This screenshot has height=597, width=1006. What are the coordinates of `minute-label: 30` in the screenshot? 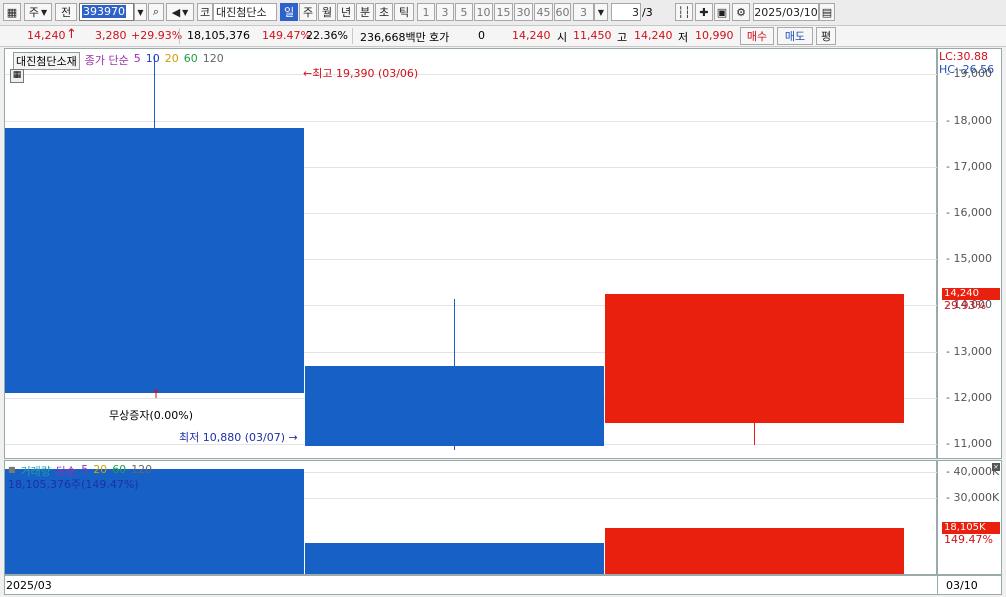 It's located at (523, 12).